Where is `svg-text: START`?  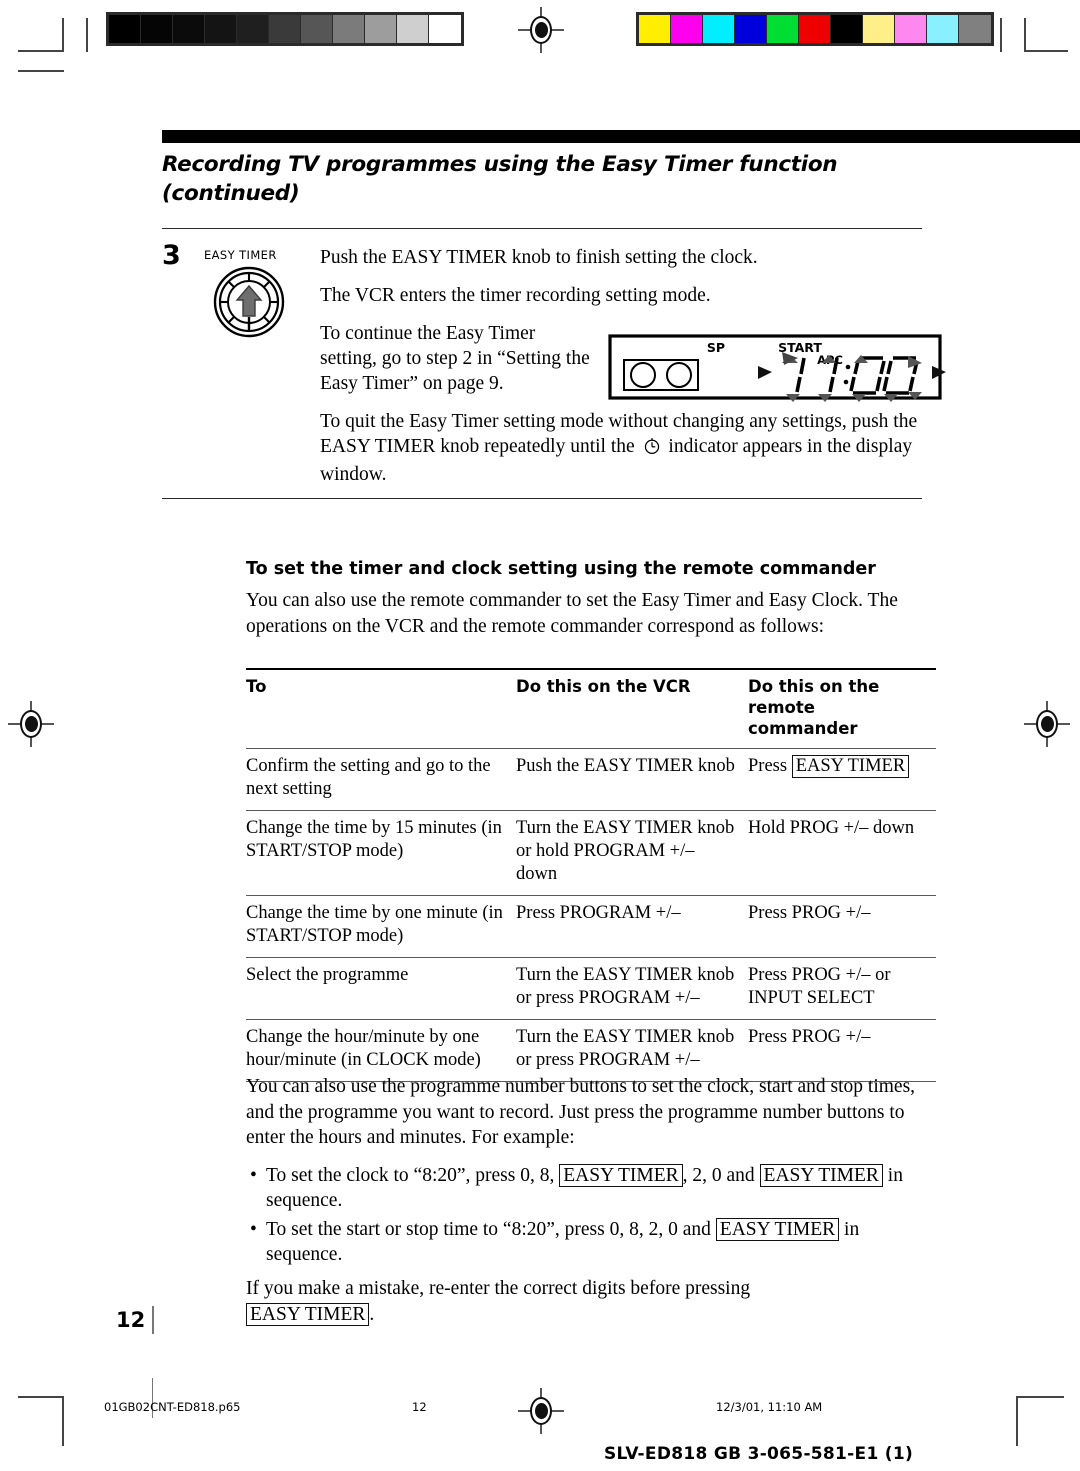 svg-text: START is located at coordinates (800, 347).